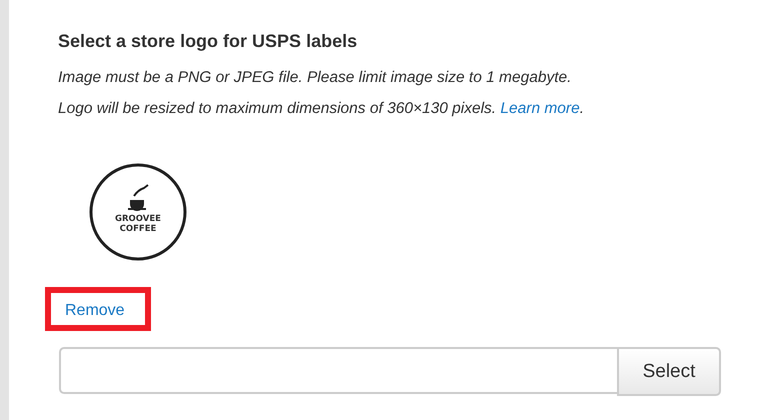 This screenshot has height=420, width=782. I want to click on picture: GROOVEE COFFEE, so click(138, 212).